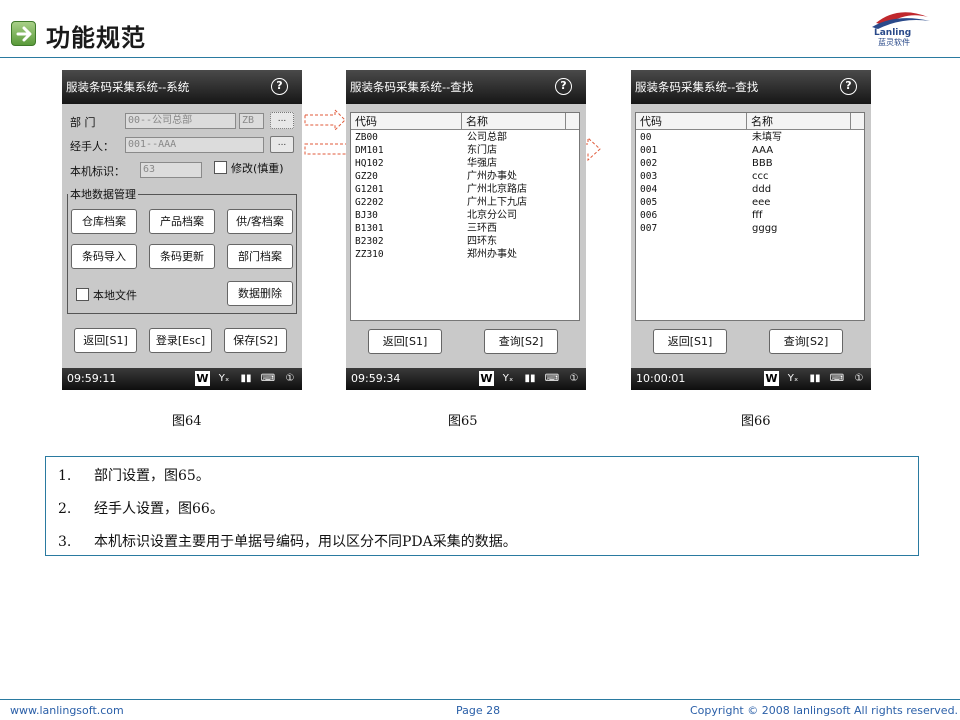 This screenshot has height=720, width=960. I want to click on product-archive-button: 产品档案, so click(182, 221).